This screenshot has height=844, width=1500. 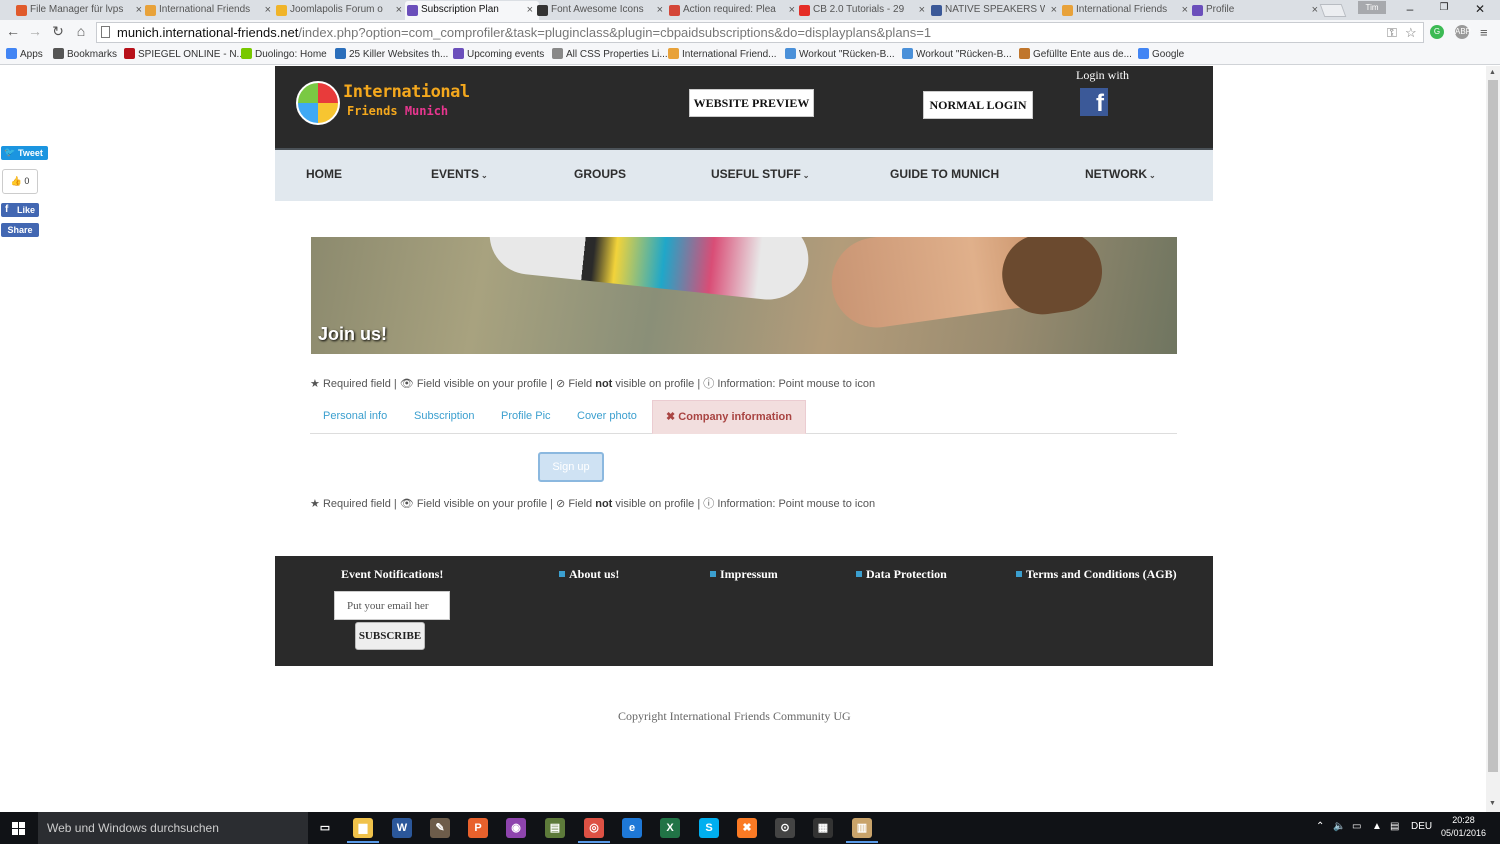 I want to click on word-icon: W, so click(x=402, y=828).